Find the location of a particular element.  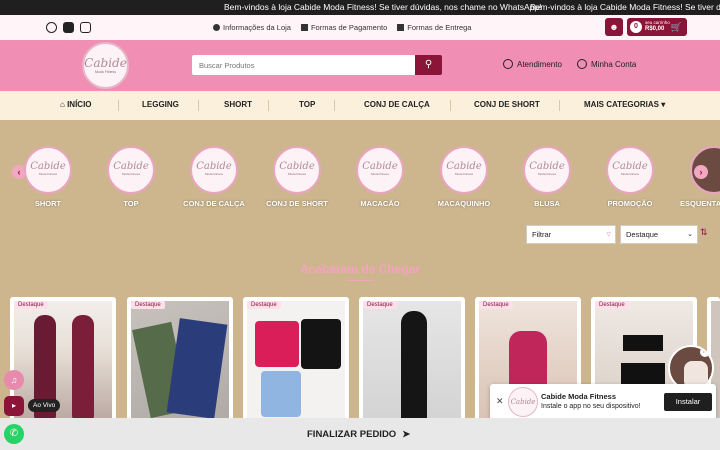

store-logo: Cabide Moda Fitness is located at coordinates (105, 65).